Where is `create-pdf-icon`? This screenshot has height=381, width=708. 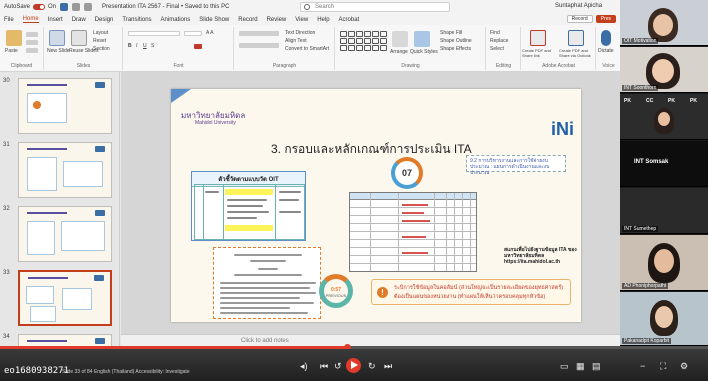 create-pdf-icon is located at coordinates (538, 38).